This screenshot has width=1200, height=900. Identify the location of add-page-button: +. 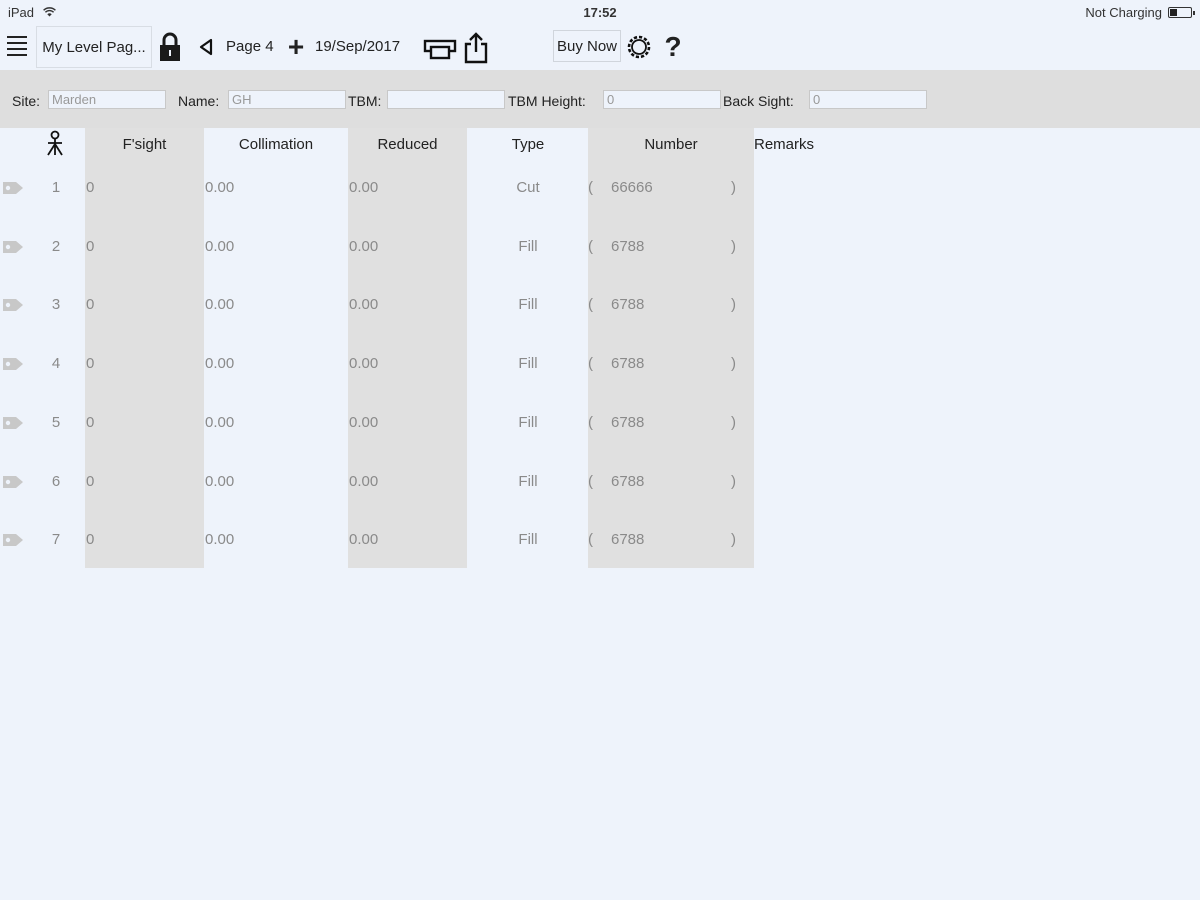
(296, 46).